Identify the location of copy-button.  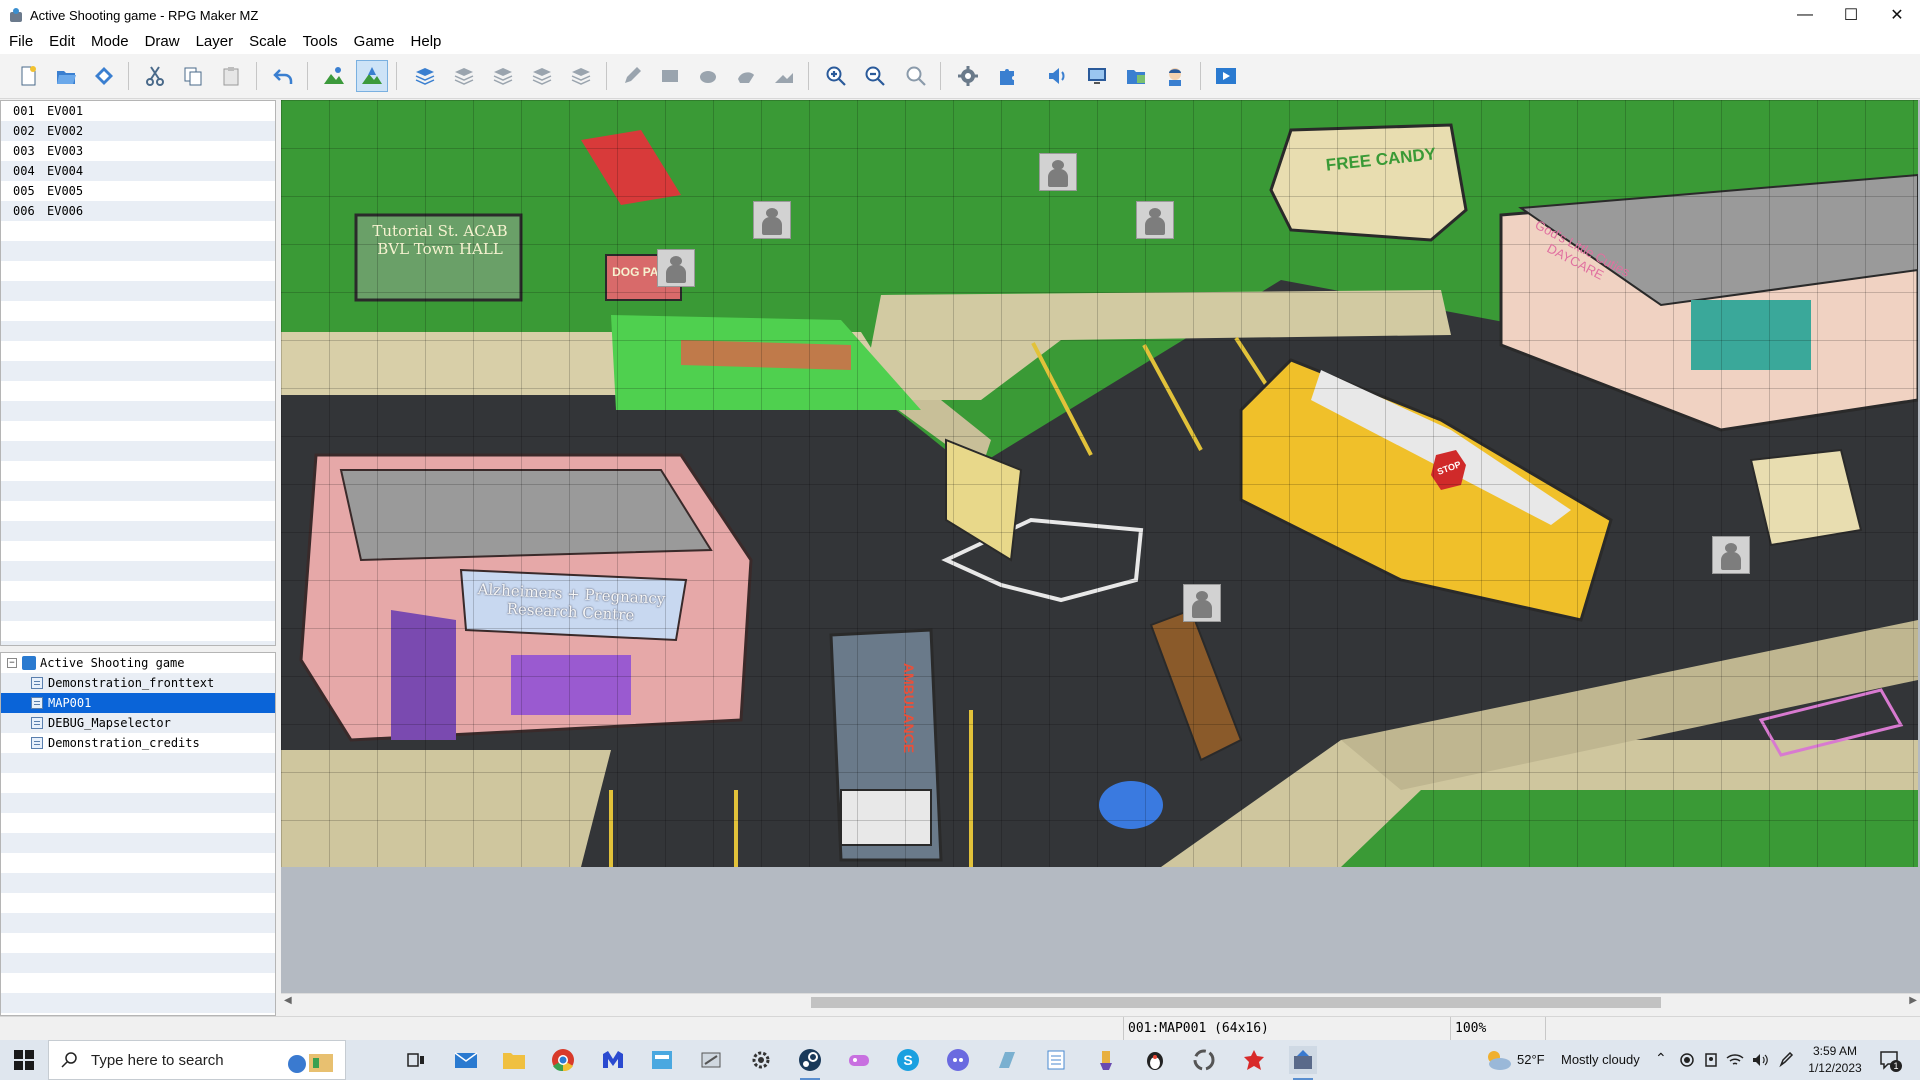
(193, 76).